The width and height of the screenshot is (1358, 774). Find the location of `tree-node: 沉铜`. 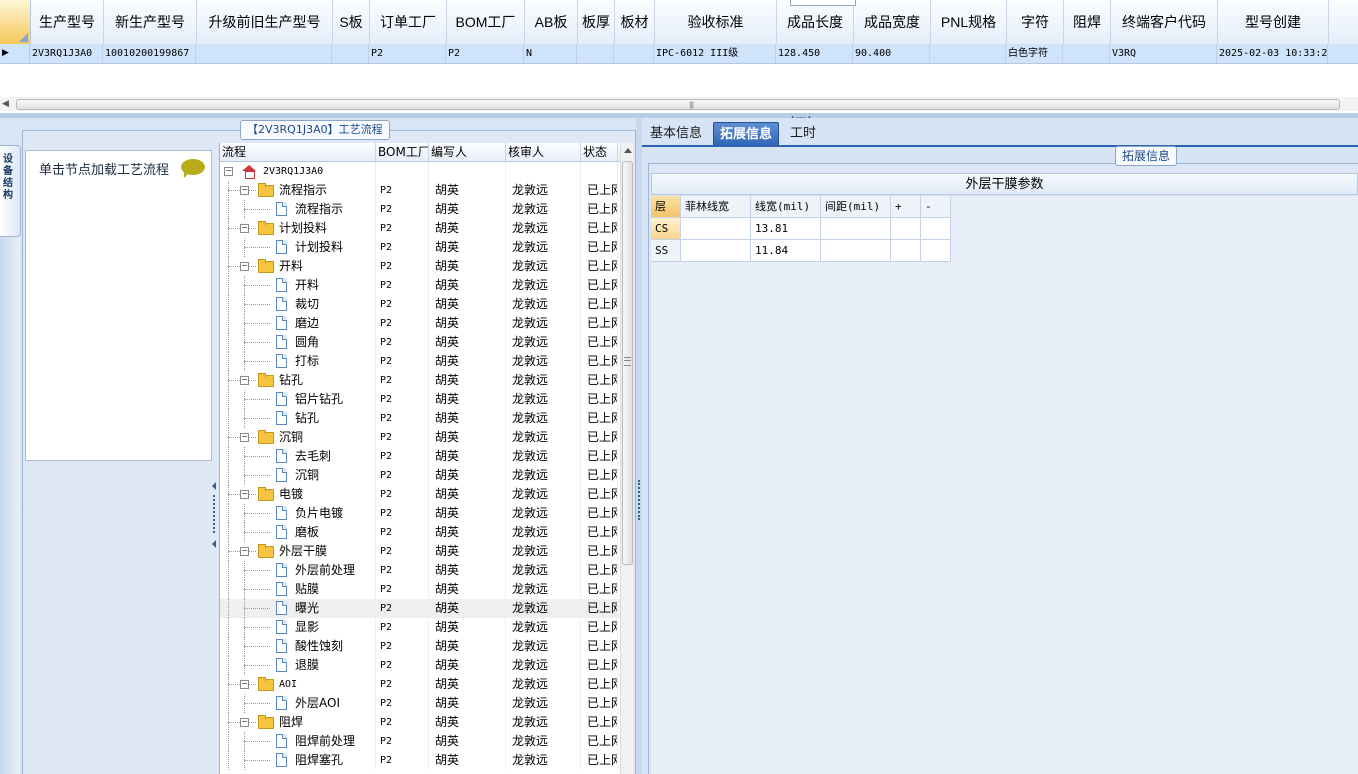

tree-node: 沉铜 is located at coordinates (298, 475).